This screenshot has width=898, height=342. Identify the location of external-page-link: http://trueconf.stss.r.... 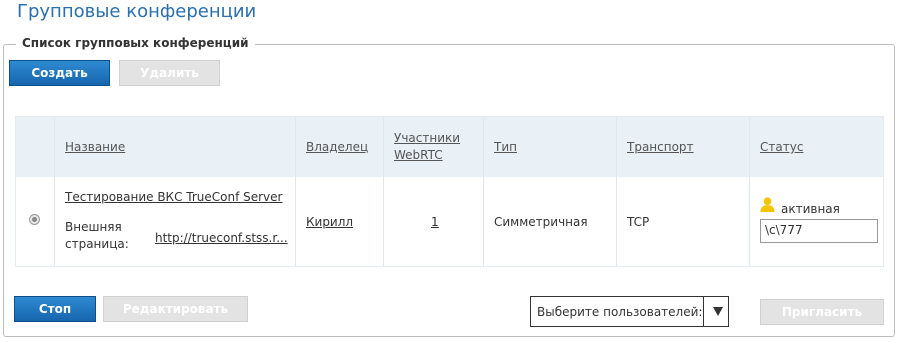
(221, 238).